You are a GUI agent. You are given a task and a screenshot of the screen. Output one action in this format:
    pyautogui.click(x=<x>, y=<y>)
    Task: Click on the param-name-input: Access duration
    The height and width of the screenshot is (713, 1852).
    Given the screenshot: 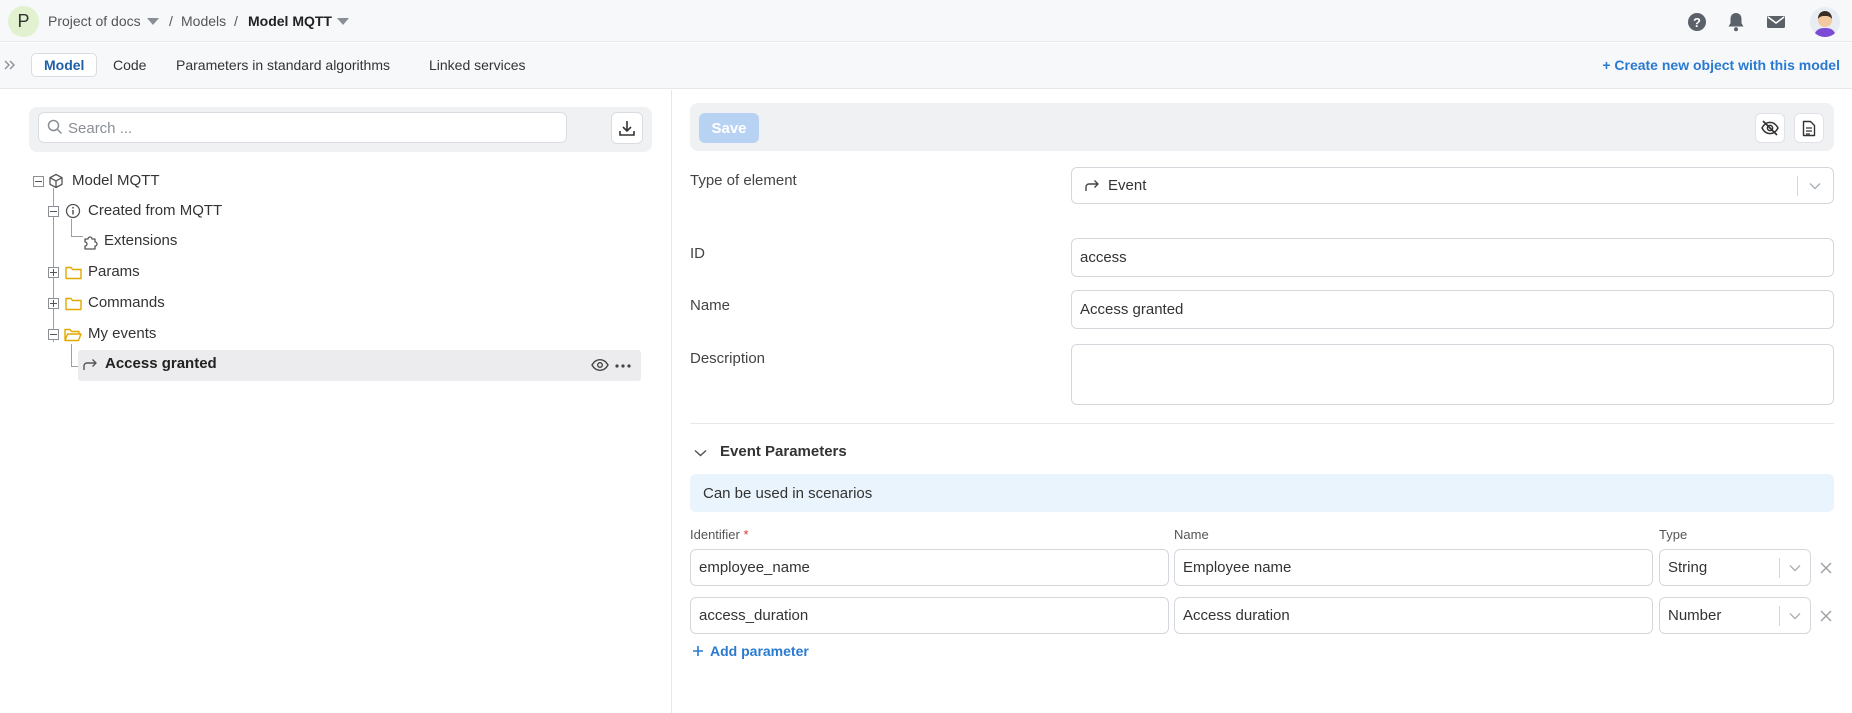 What is the action you would take?
    pyautogui.click(x=1413, y=615)
    